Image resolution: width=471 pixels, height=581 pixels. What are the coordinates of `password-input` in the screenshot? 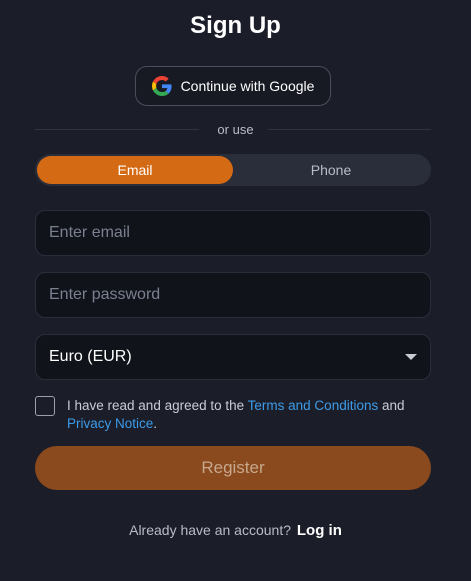 It's located at (233, 295).